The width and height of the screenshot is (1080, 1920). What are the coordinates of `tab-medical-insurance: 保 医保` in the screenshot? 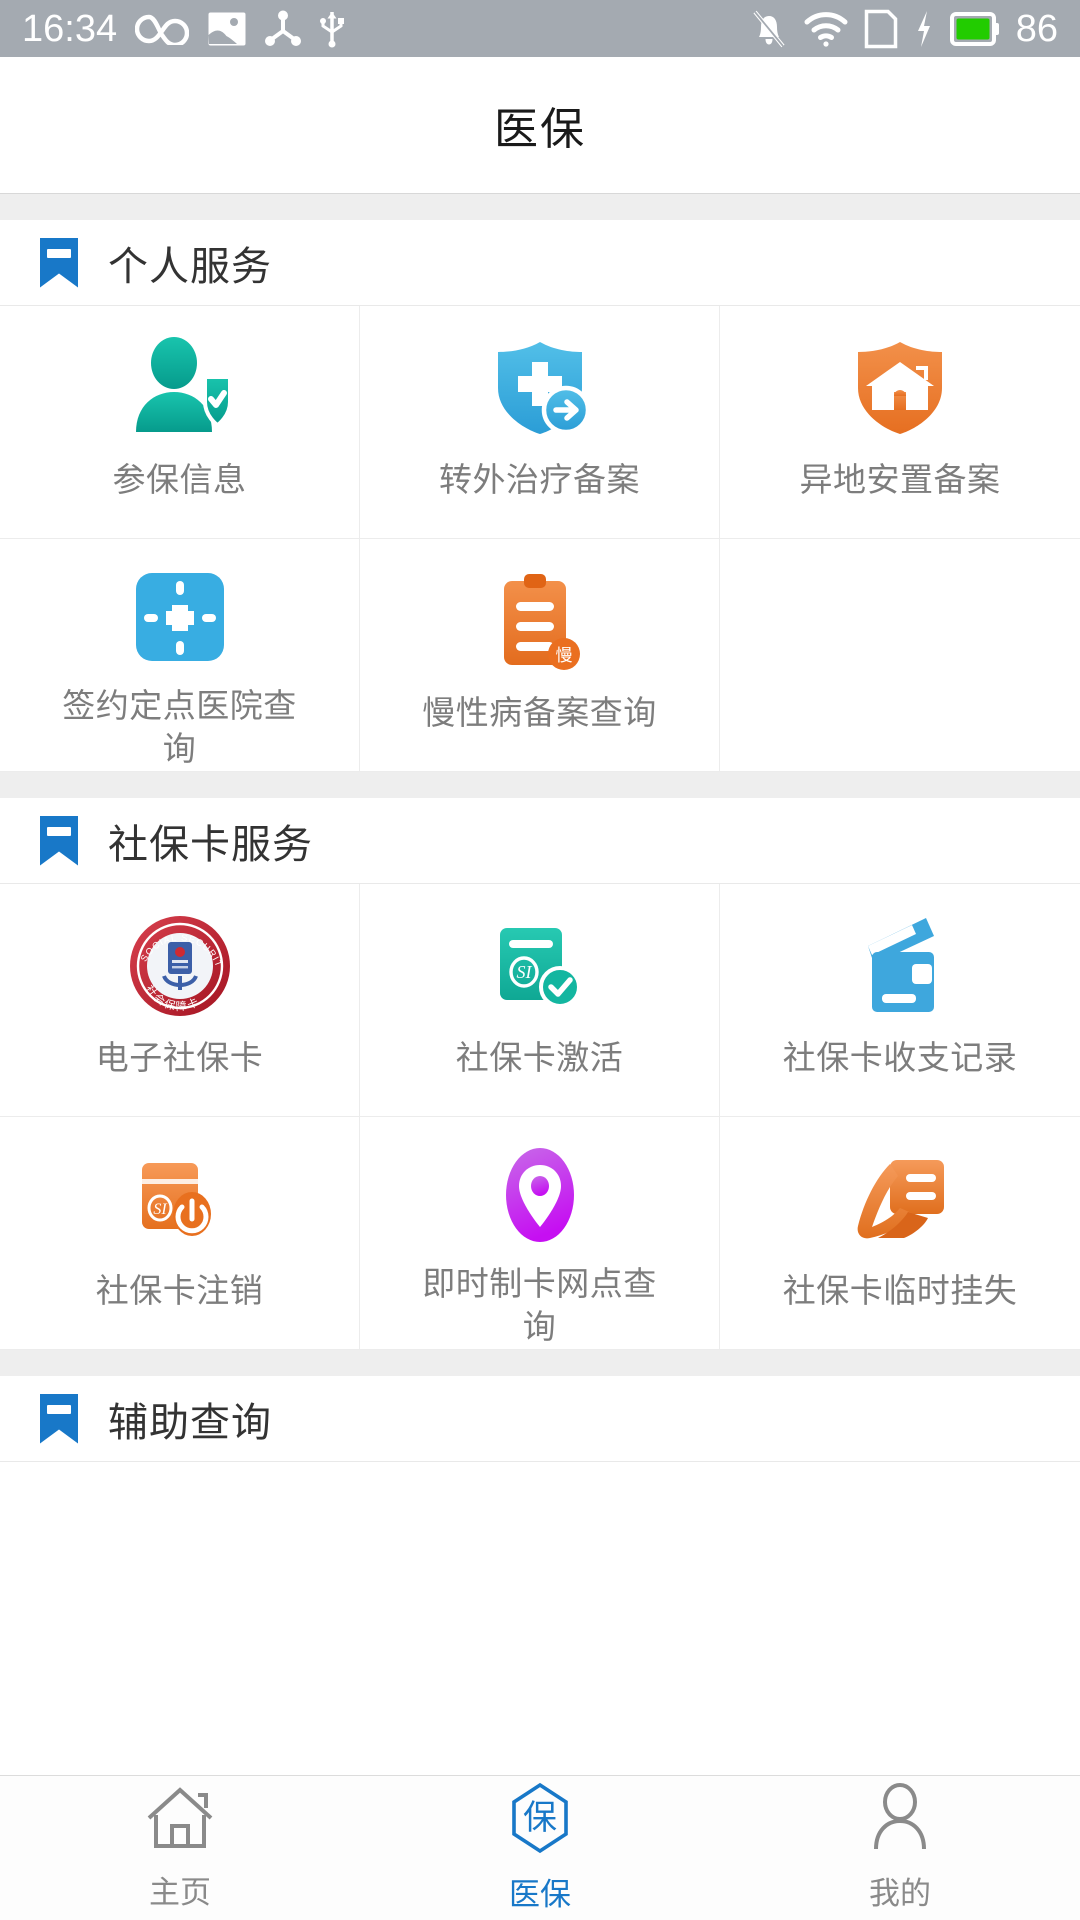 It's located at (540, 1848).